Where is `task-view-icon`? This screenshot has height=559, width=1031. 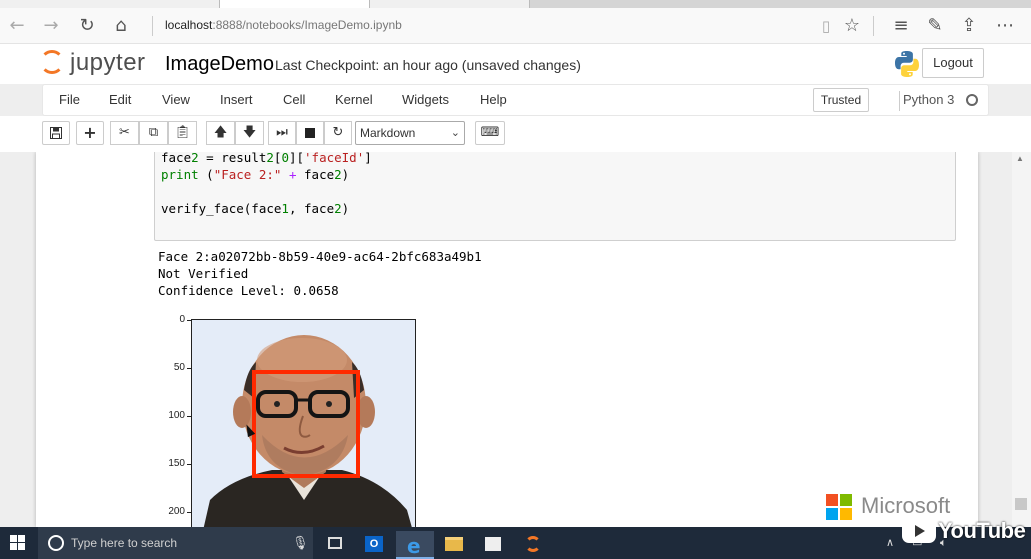
task-view-icon is located at coordinates (335, 545).